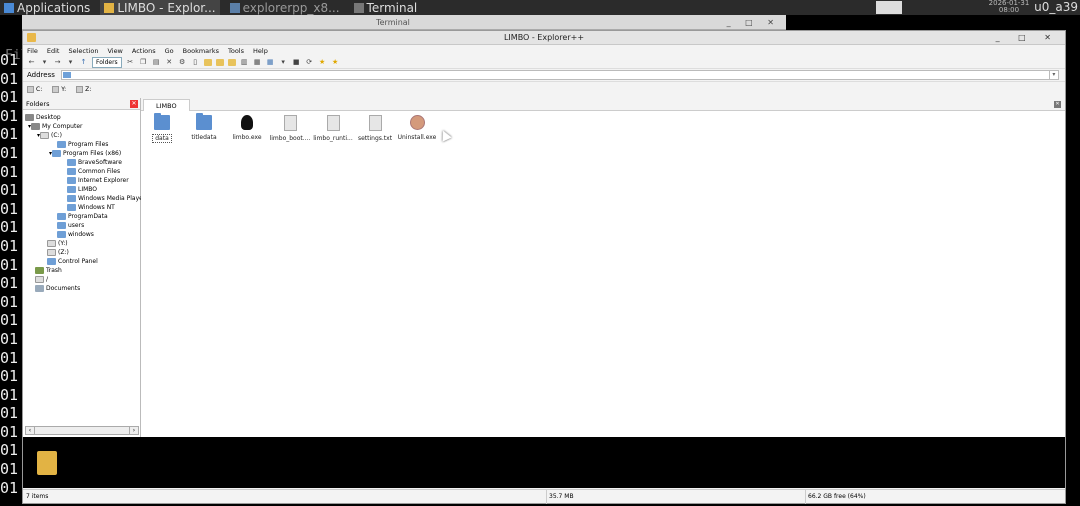 The width and height of the screenshot is (1080, 506). I want to click on file-item-settings-txt: settings.txt, so click(375, 128).